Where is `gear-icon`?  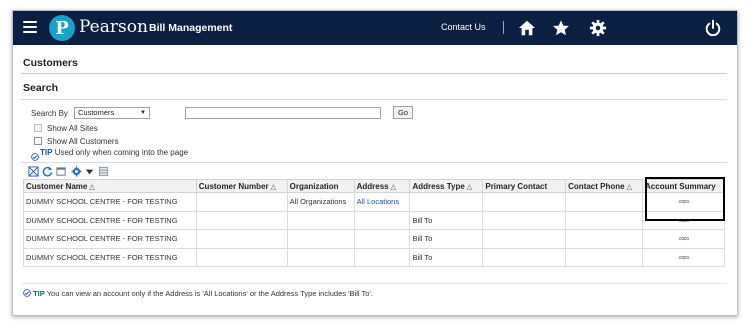
gear-icon is located at coordinates (598, 28).